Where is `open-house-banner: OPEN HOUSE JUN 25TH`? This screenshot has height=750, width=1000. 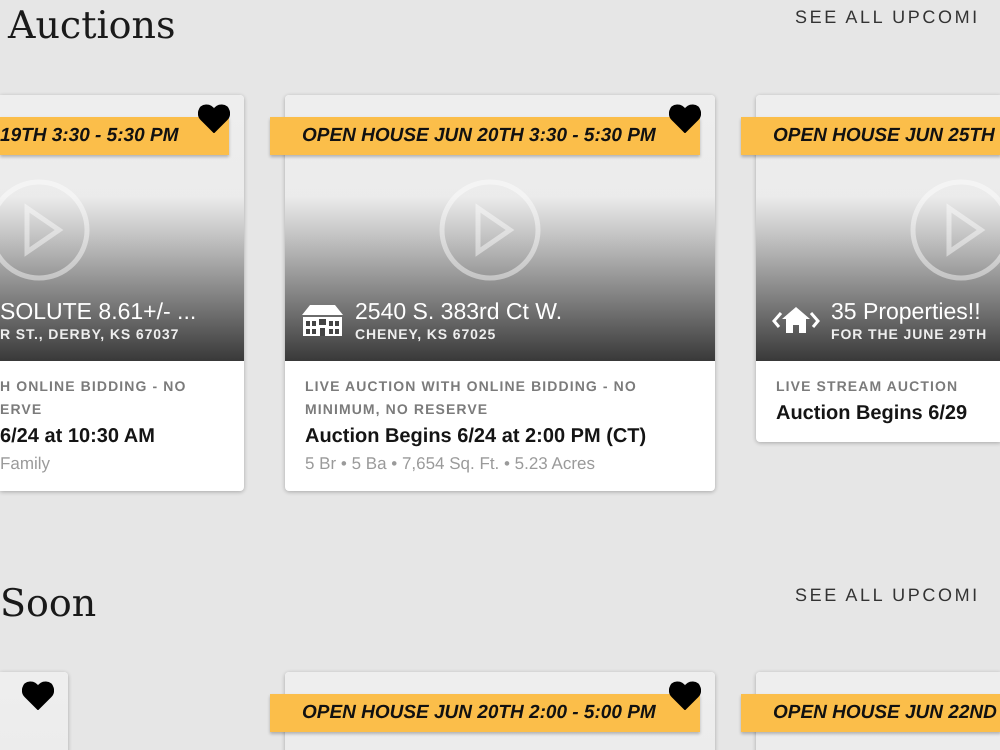 open-house-banner: OPEN HOUSE JUN 25TH is located at coordinates (870, 136).